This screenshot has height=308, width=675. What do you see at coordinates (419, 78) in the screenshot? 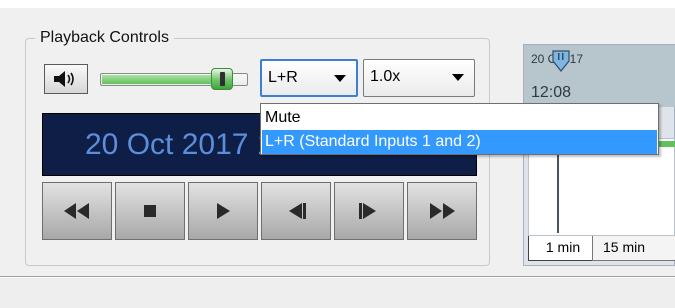
I see `speed-dropdown: 1.0x` at bounding box center [419, 78].